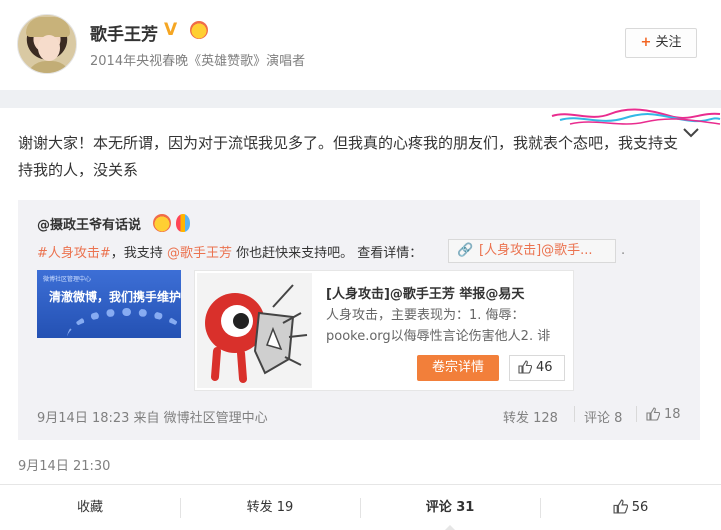  Describe the element at coordinates (425, 292) in the screenshot. I see `card-title: [人身攻击]@歌手王芳 举报@易天` at that location.